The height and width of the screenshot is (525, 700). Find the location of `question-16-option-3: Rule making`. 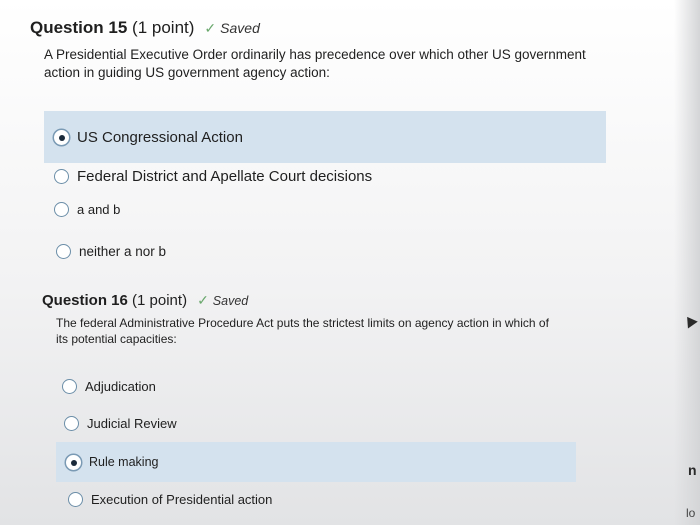

question-16-option-3: Rule making is located at coordinates (316, 462).